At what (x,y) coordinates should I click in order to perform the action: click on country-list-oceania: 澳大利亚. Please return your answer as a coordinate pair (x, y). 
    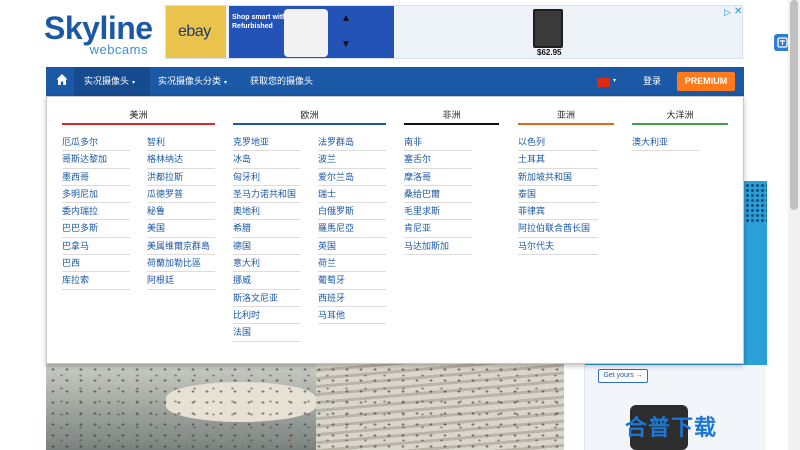
    Looking at the image, I should click on (666, 143).